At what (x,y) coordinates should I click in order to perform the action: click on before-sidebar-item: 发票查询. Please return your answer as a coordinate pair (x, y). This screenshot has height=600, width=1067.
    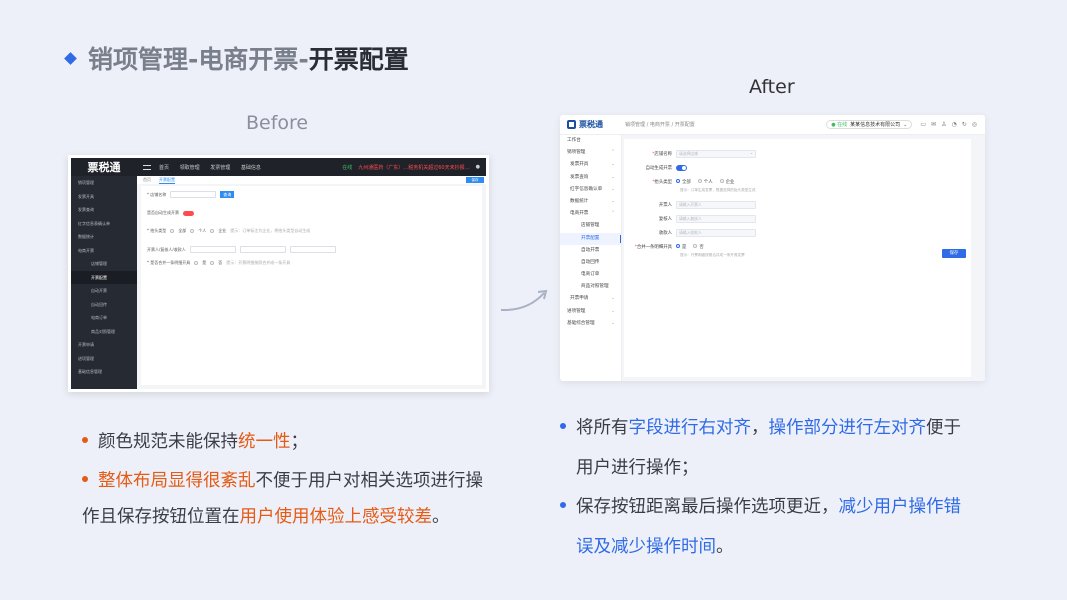
    Looking at the image, I should click on (104, 210).